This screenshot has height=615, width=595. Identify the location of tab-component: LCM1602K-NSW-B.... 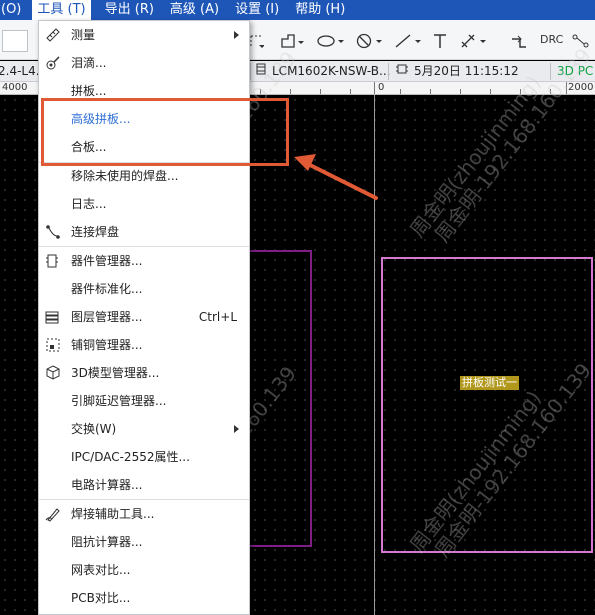
(323, 71).